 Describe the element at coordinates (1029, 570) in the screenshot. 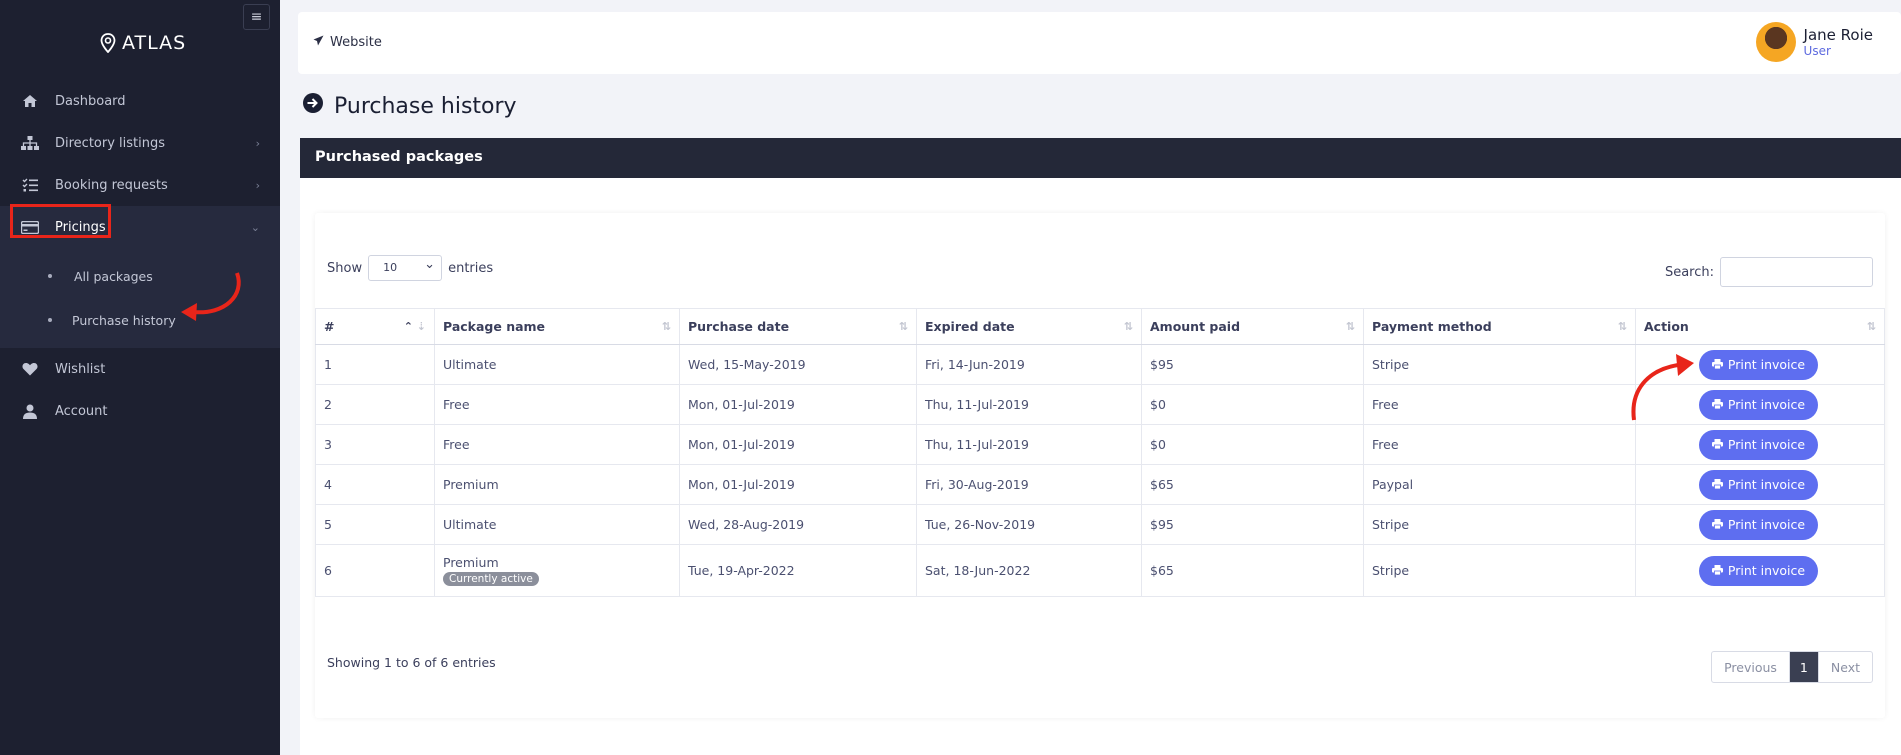

I see `cell-expired-date: Sat, 18-Jun-2022` at that location.